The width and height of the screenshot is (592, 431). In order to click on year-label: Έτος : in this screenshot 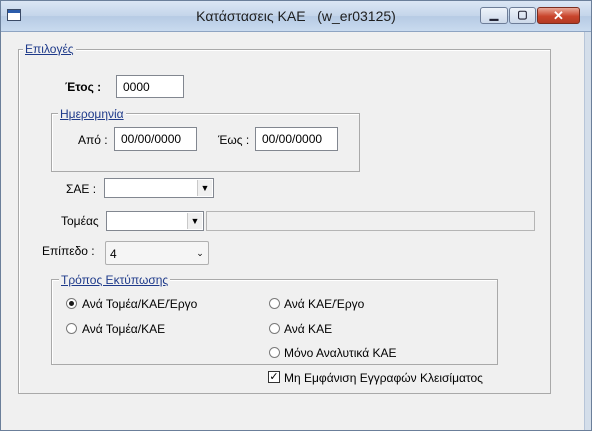, I will do `click(83, 87)`.